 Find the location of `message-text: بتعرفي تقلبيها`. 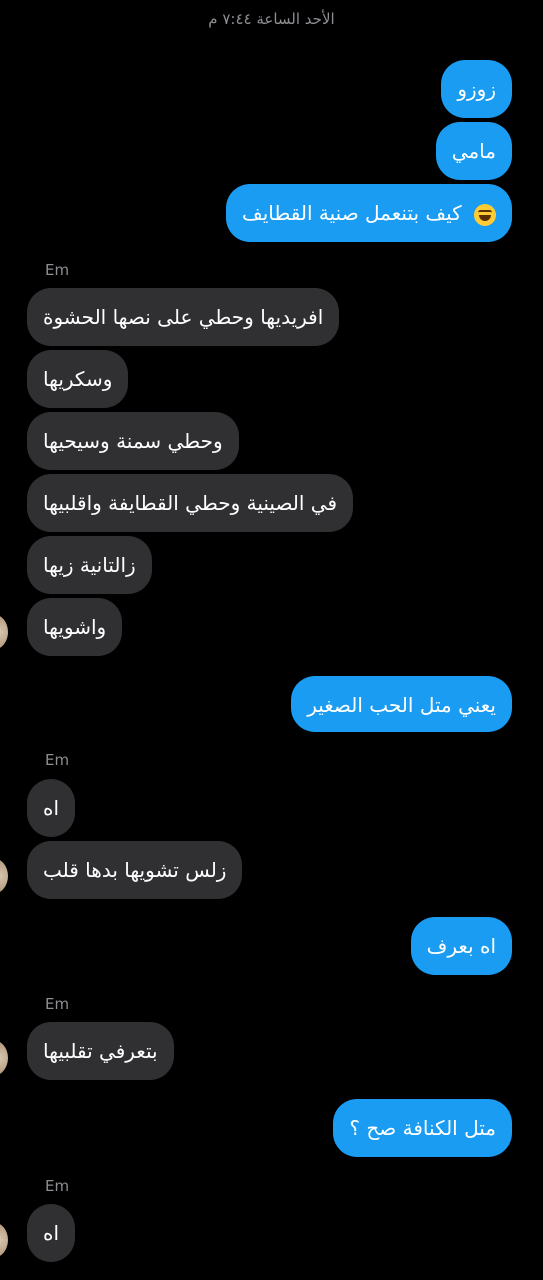

message-text: بتعرفي تقلبيها is located at coordinates (100, 1051).